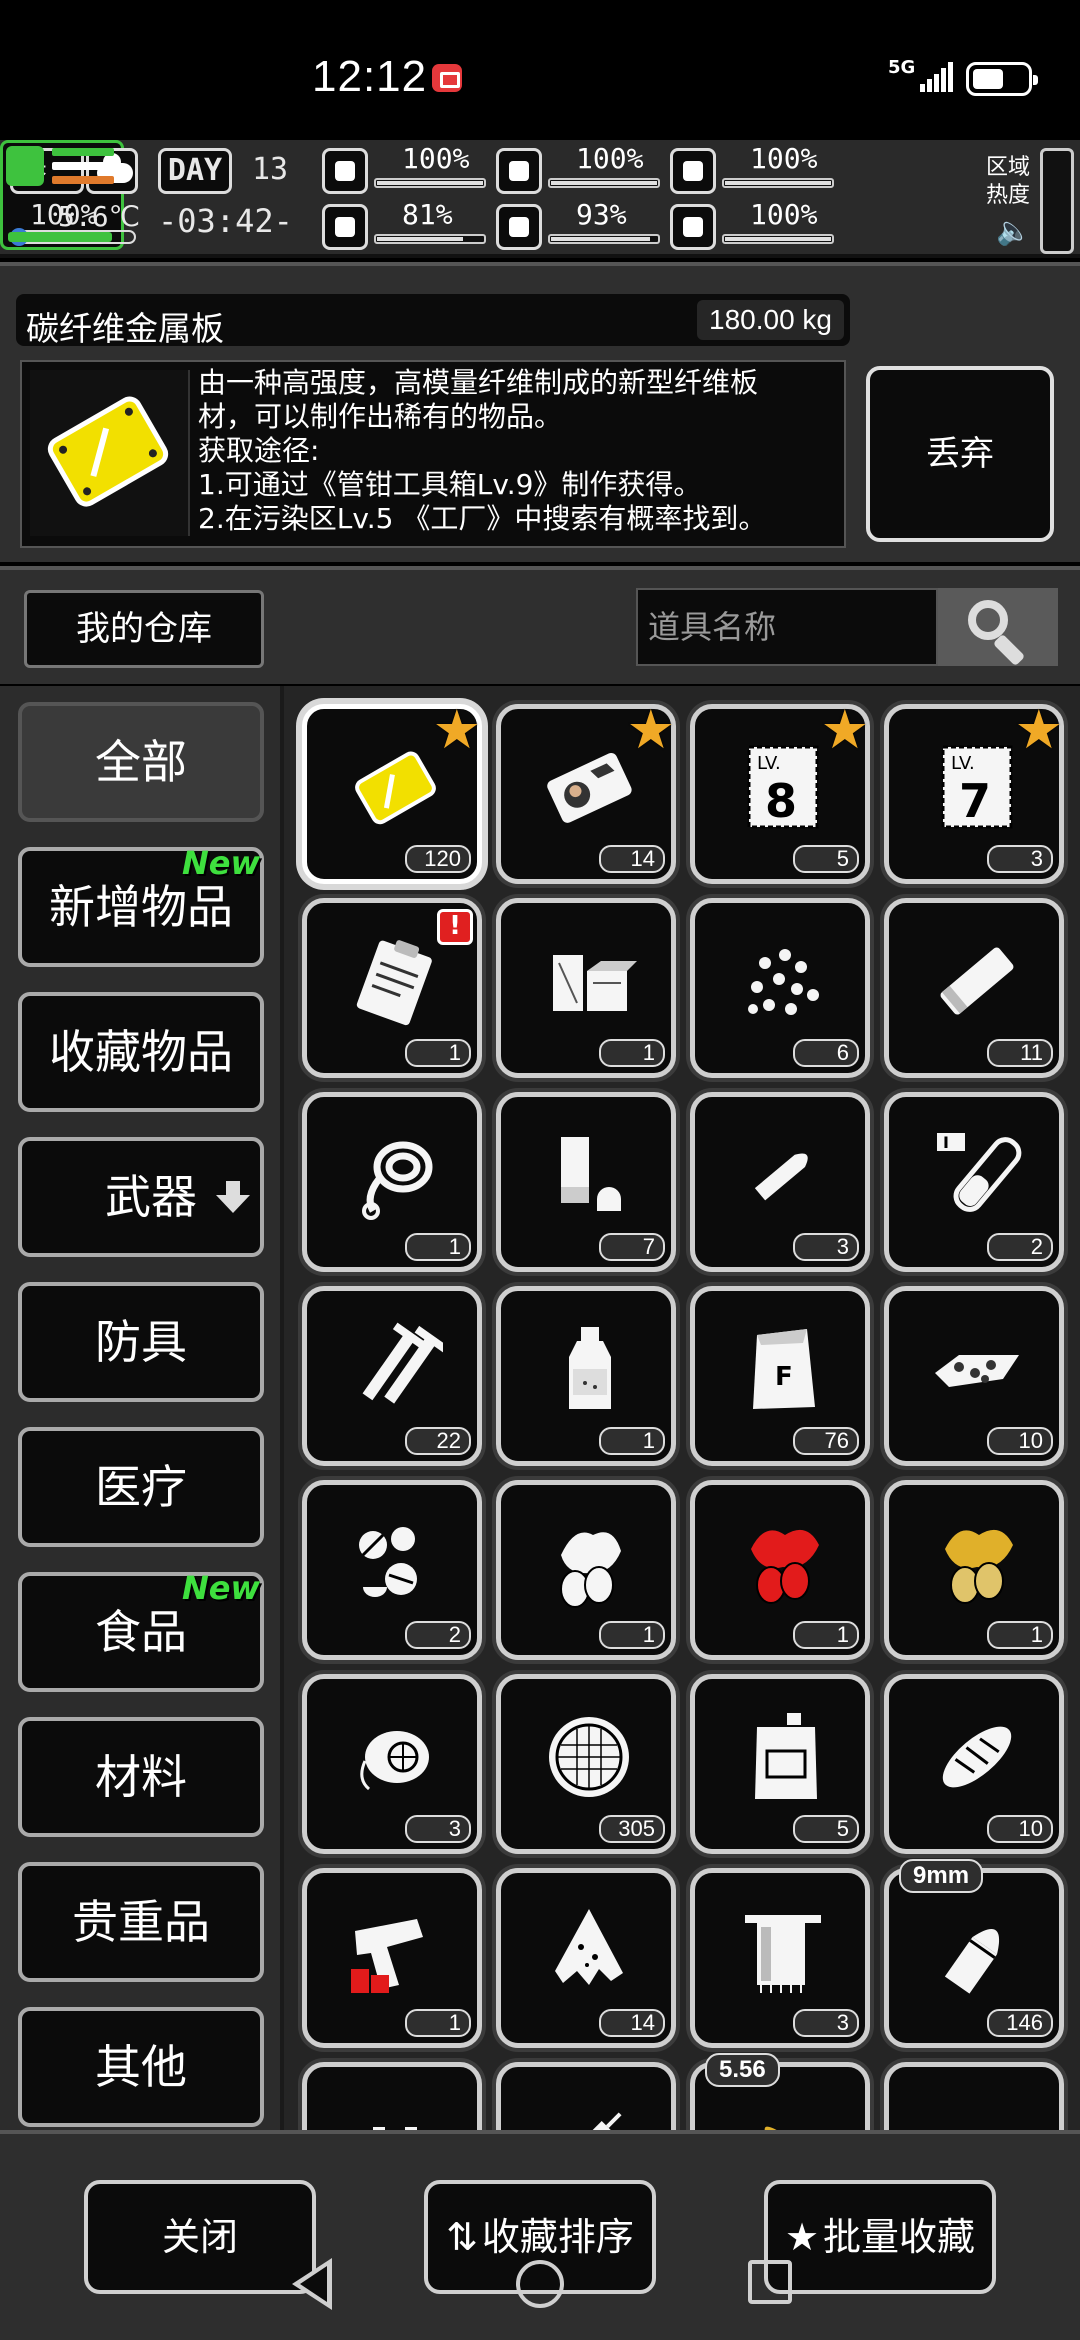 This screenshot has width=1080, height=2340. Describe the element at coordinates (395, 981) in the screenshot. I see `clipboard-icon` at that location.